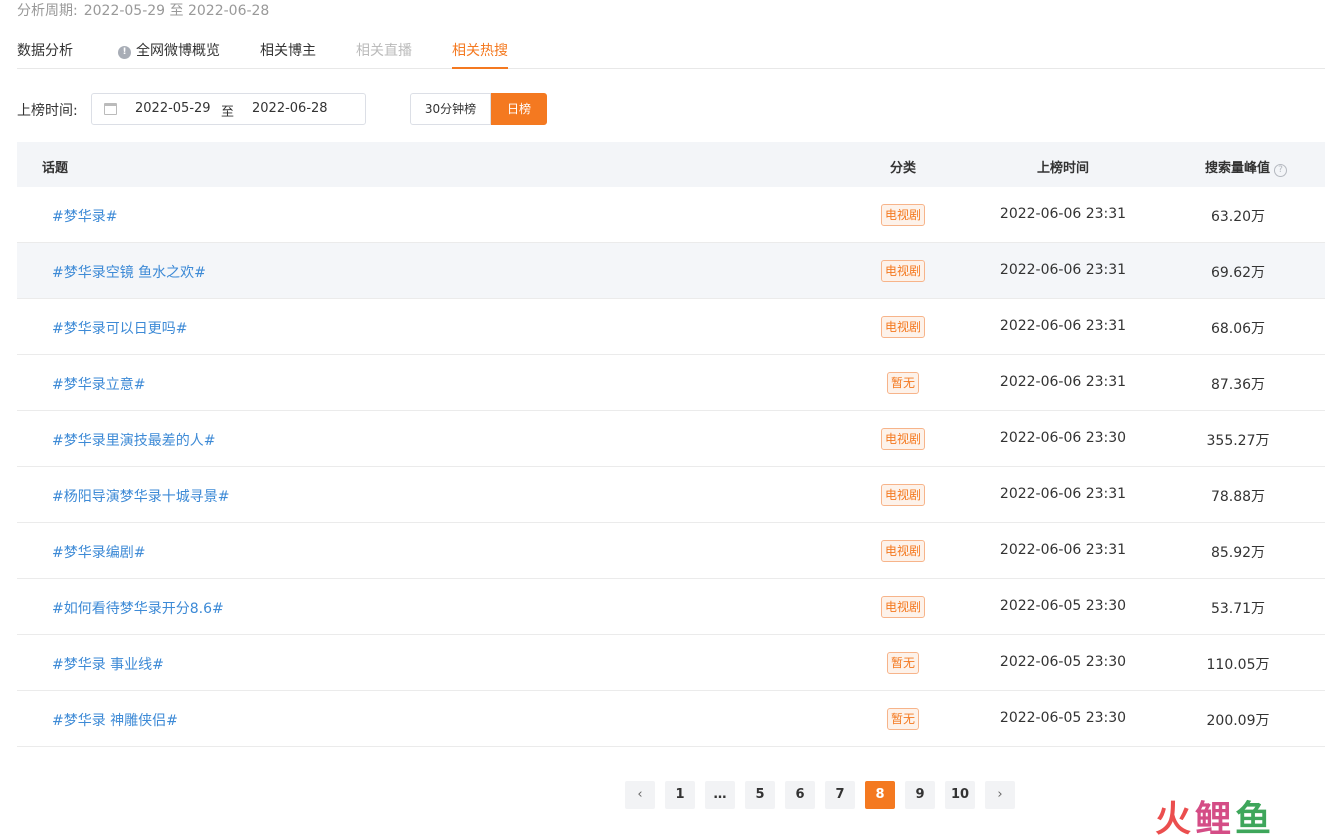 This screenshot has width=1325, height=836. I want to click on tab-data-analysis: 数据分析, so click(45, 54).